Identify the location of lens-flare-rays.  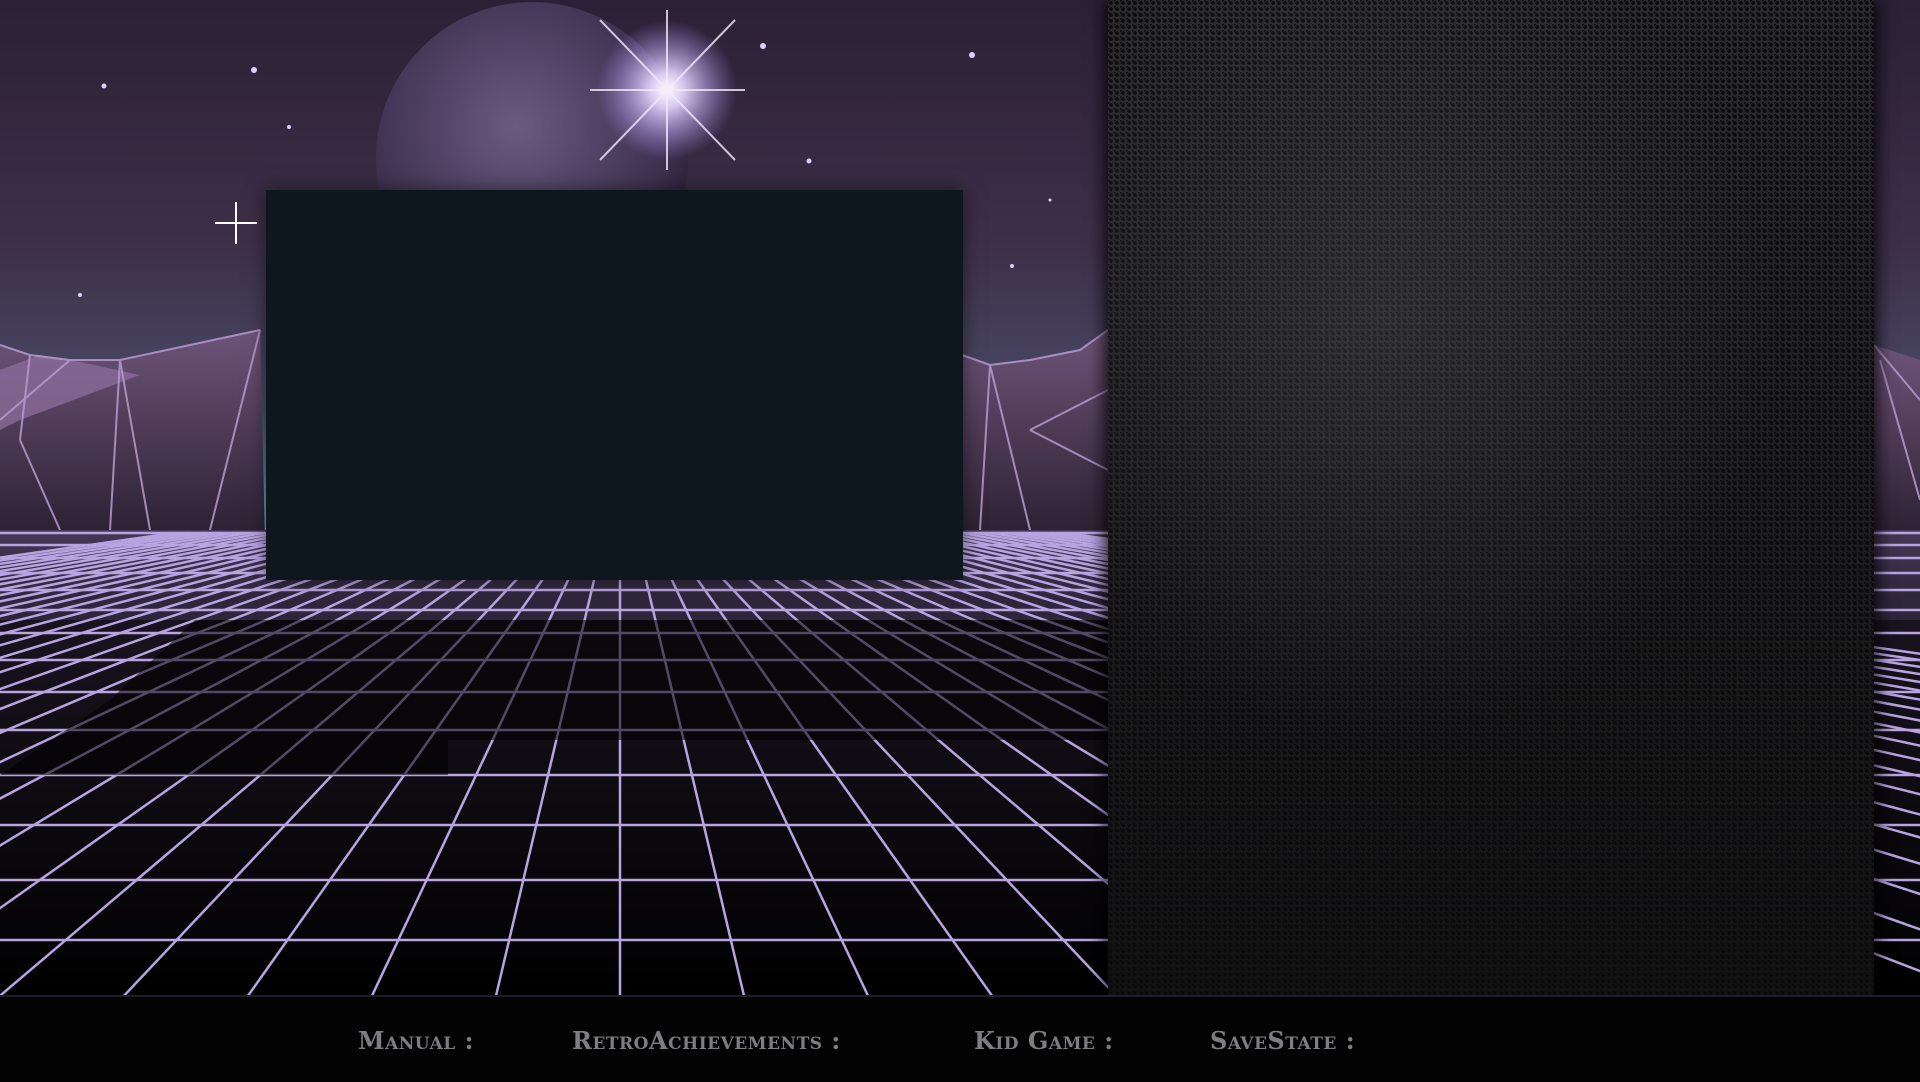
(667, 90).